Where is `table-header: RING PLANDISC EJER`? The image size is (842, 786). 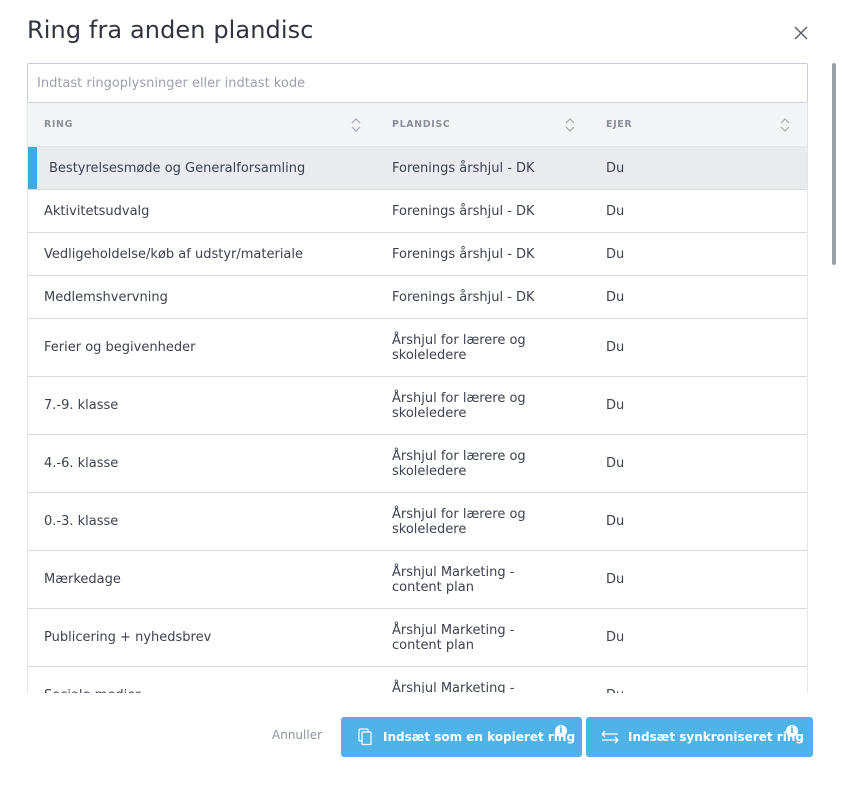
table-header: RING PLANDISC EJER is located at coordinates (417, 125).